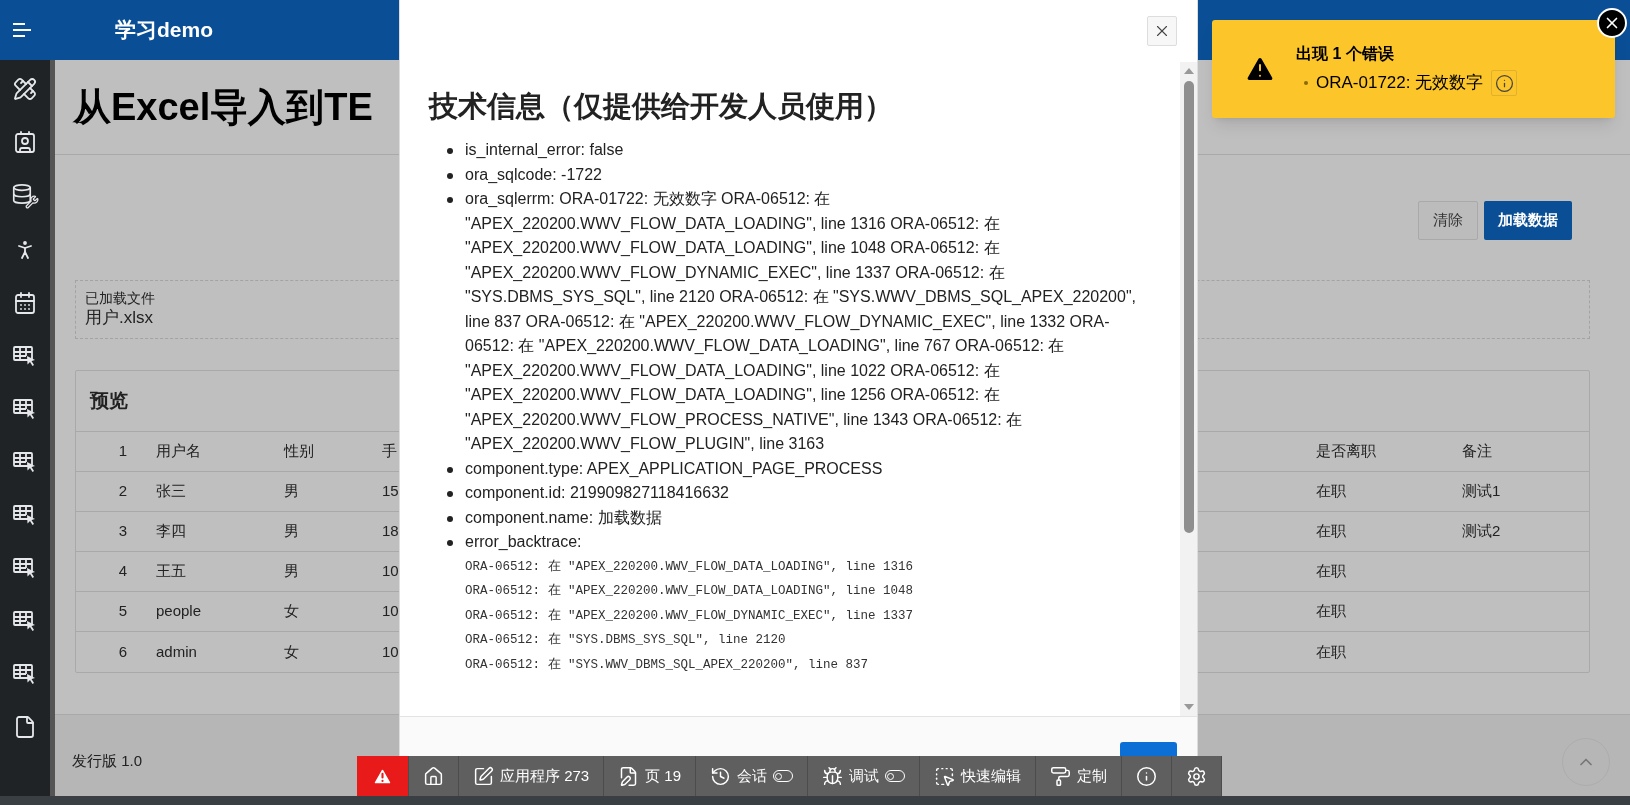  Describe the element at coordinates (532, 776) in the screenshot. I see `application-button: 应用程序 273` at that location.